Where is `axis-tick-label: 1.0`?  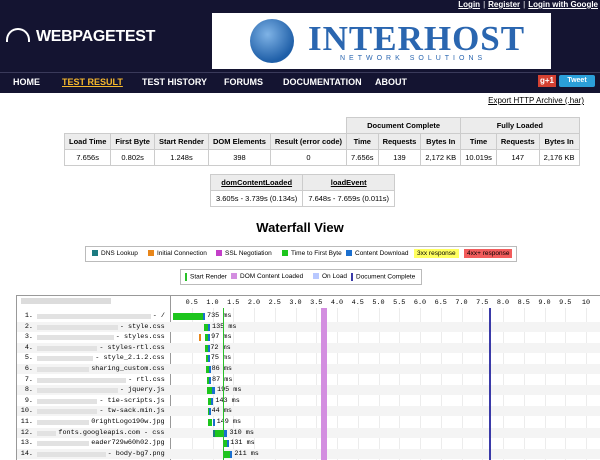
axis-tick-label: 1.0 is located at coordinates (212, 303).